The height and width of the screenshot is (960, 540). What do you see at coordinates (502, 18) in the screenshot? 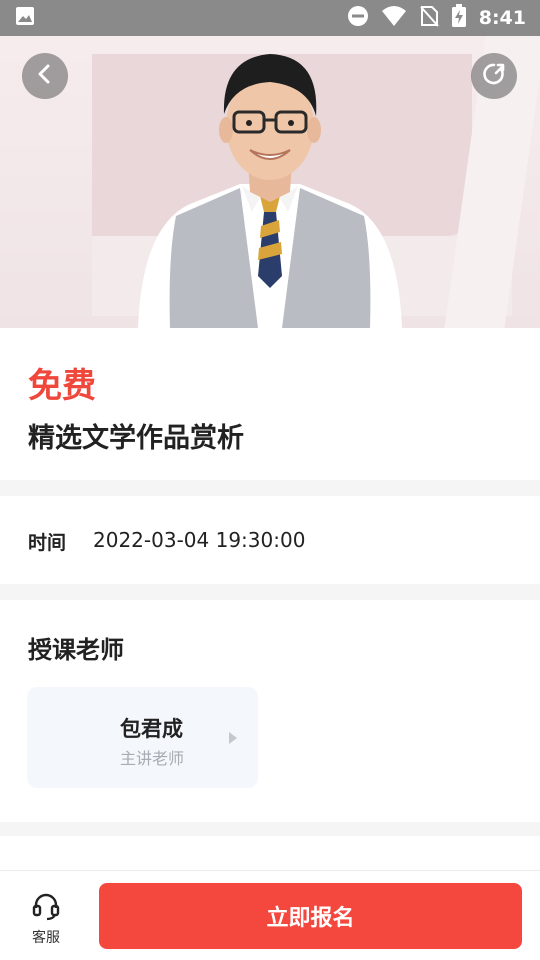
I see `status-time: 8:41` at bounding box center [502, 18].